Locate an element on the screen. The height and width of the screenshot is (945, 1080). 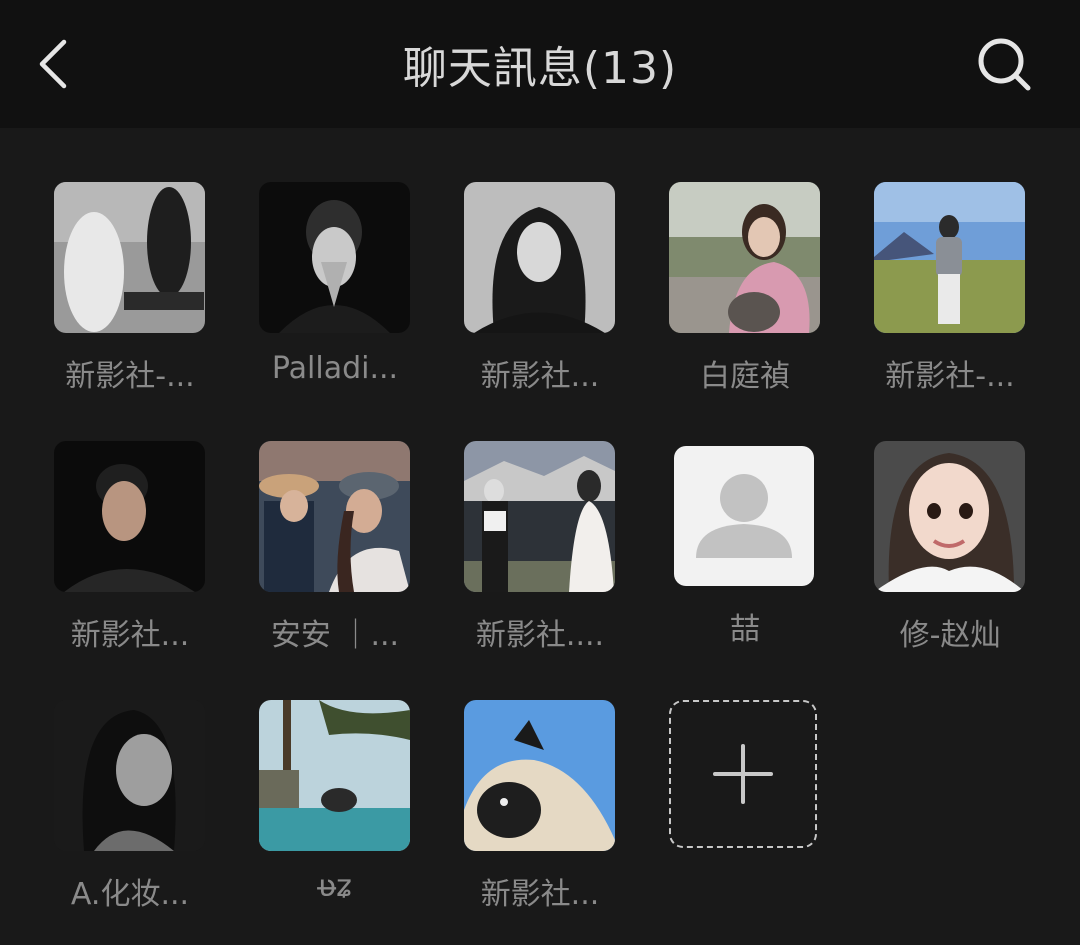
member-item: ʋ̶ʑ is located at coordinates (334, 802).